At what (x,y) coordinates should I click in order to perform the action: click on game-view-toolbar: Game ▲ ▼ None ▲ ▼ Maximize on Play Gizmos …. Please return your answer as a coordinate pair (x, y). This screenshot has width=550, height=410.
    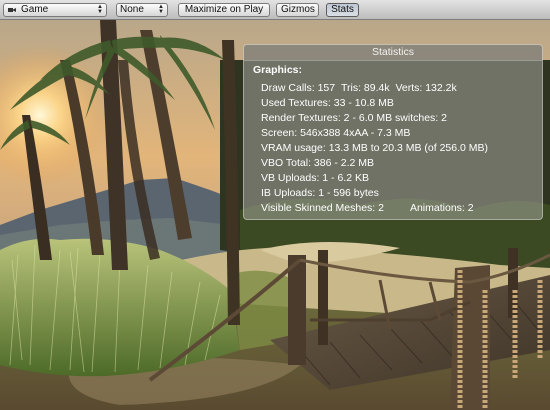
    Looking at the image, I should click on (275, 10).